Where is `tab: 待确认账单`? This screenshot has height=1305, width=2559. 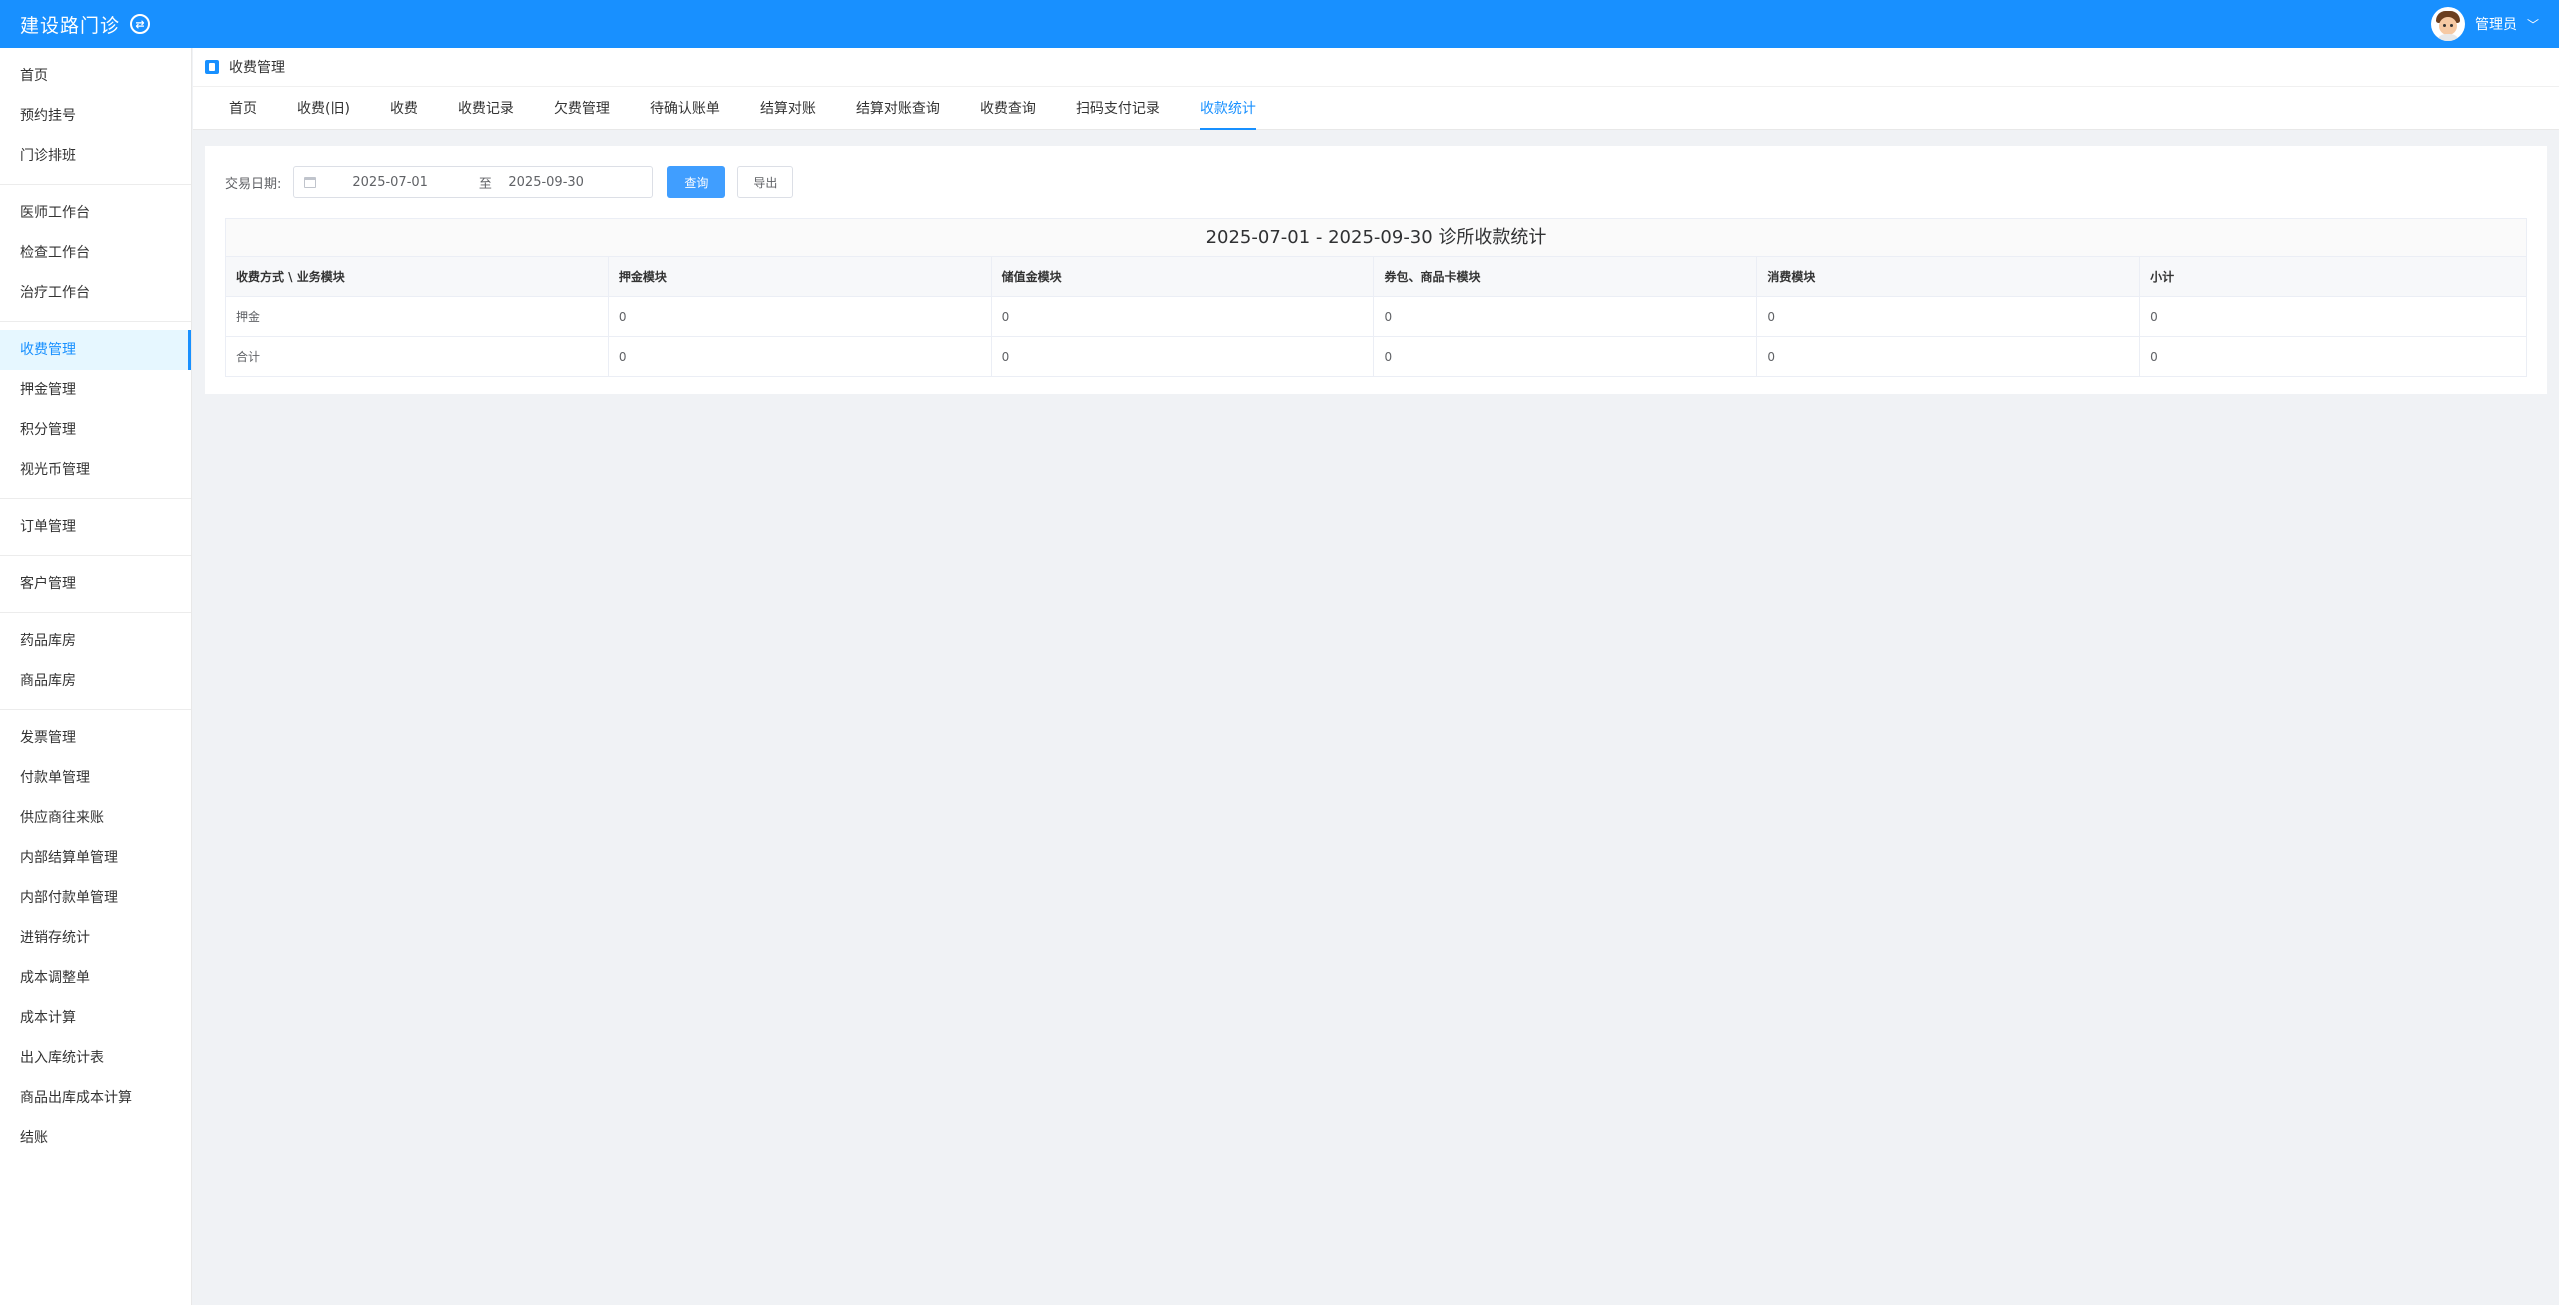
tab: 待确认账单 is located at coordinates (685, 114).